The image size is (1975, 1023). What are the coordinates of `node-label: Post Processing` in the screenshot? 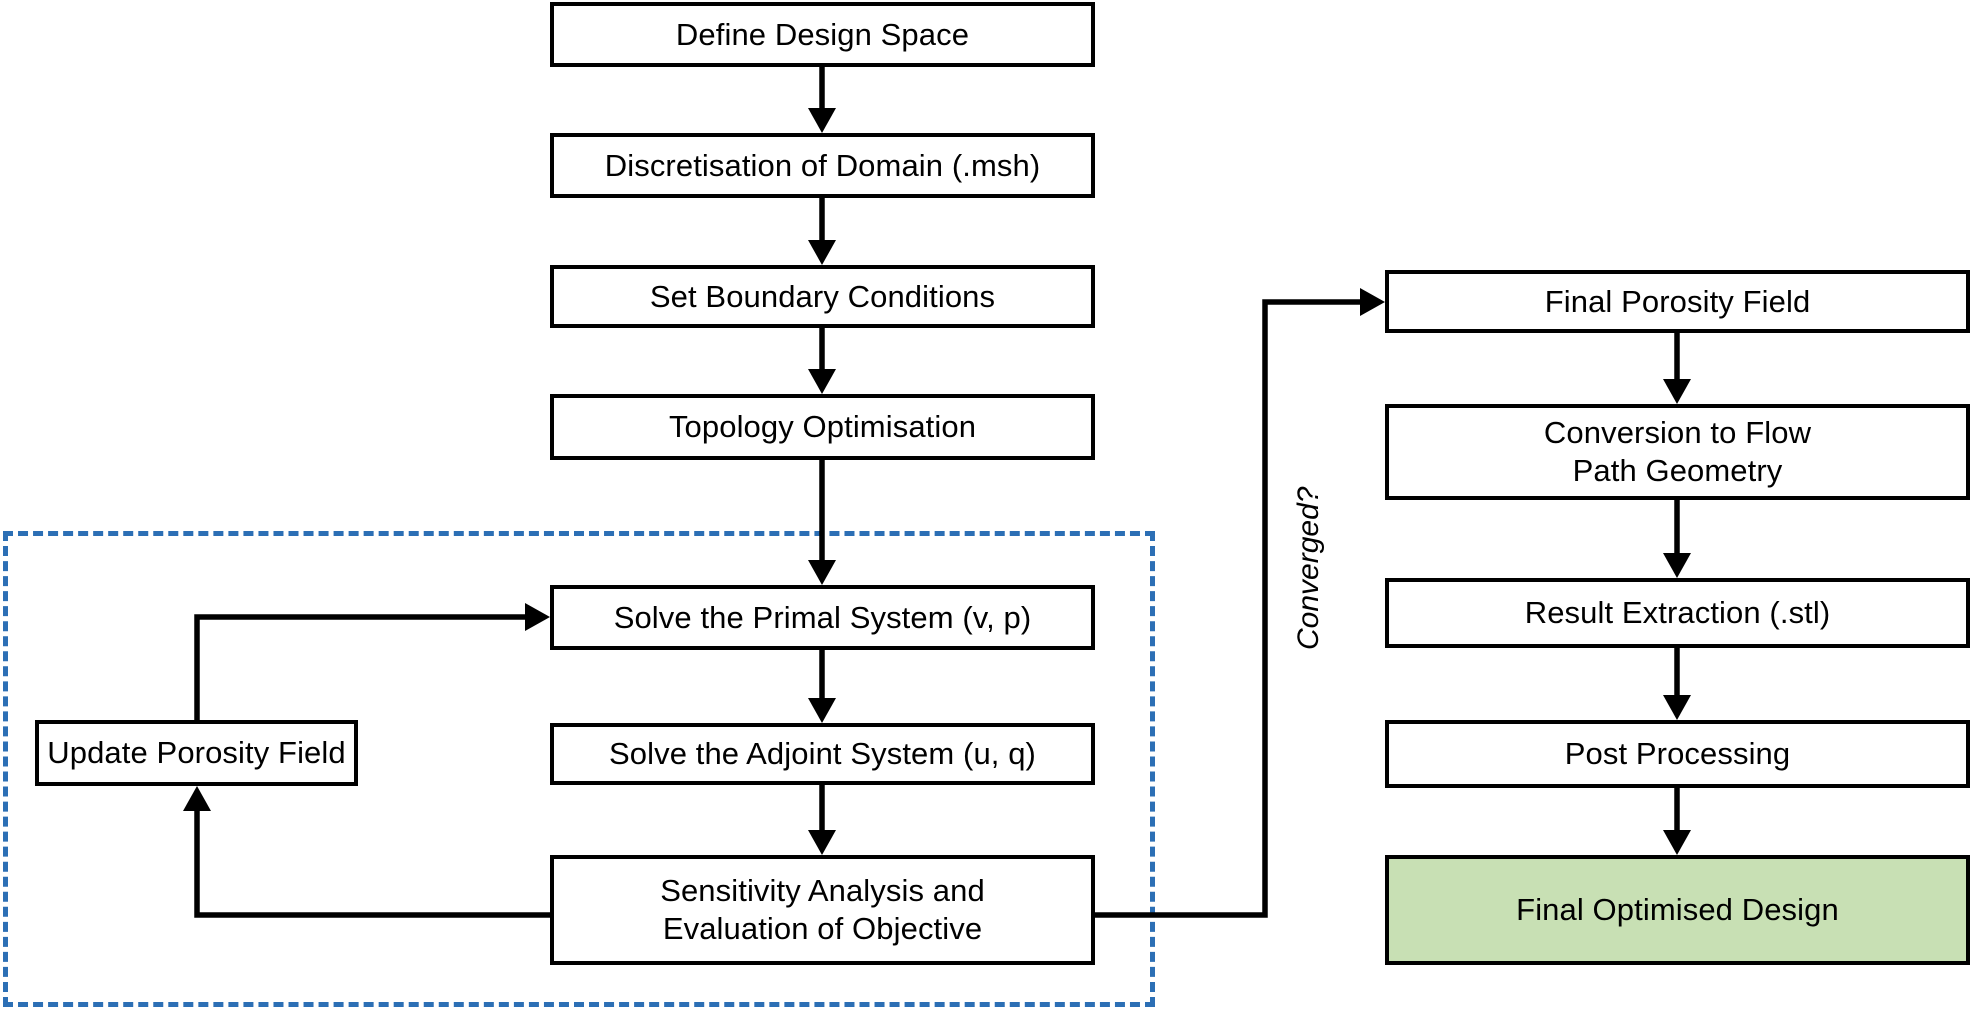 It's located at (1677, 754).